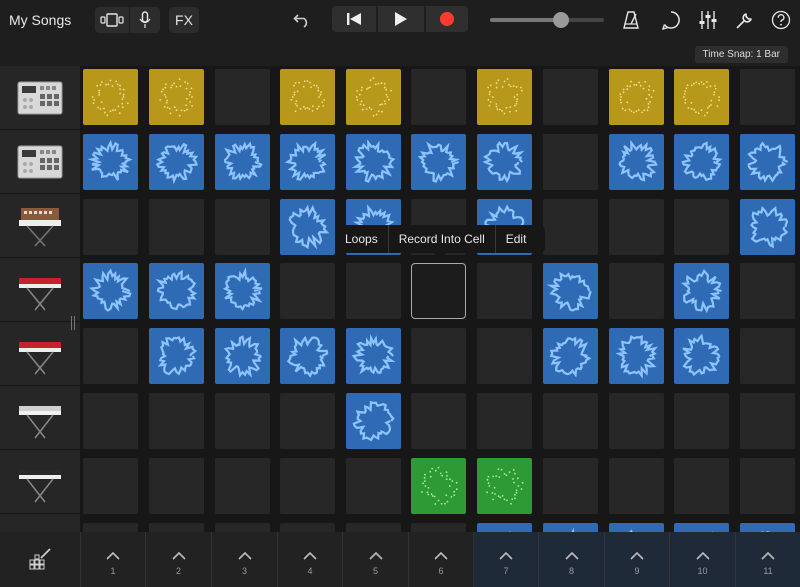 The image size is (800, 587). Describe the element at coordinates (442, 239) in the screenshot. I see `record-into-cell-menu-item: Record Into Cell` at that location.